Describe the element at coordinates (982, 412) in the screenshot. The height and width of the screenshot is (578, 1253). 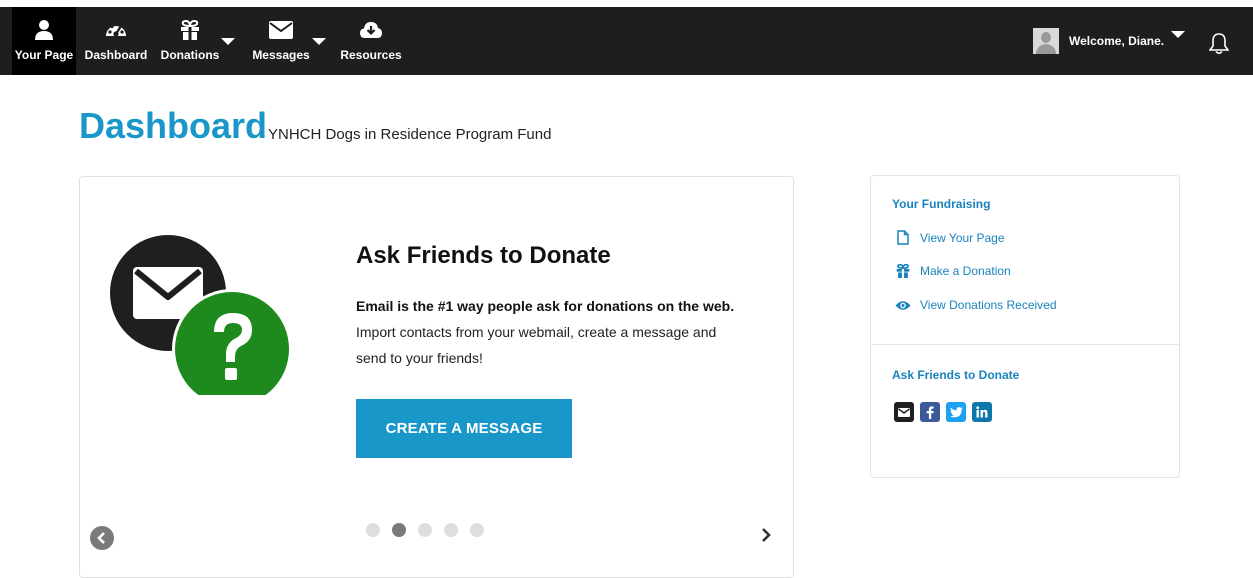
I see `linkedin-icon` at that location.